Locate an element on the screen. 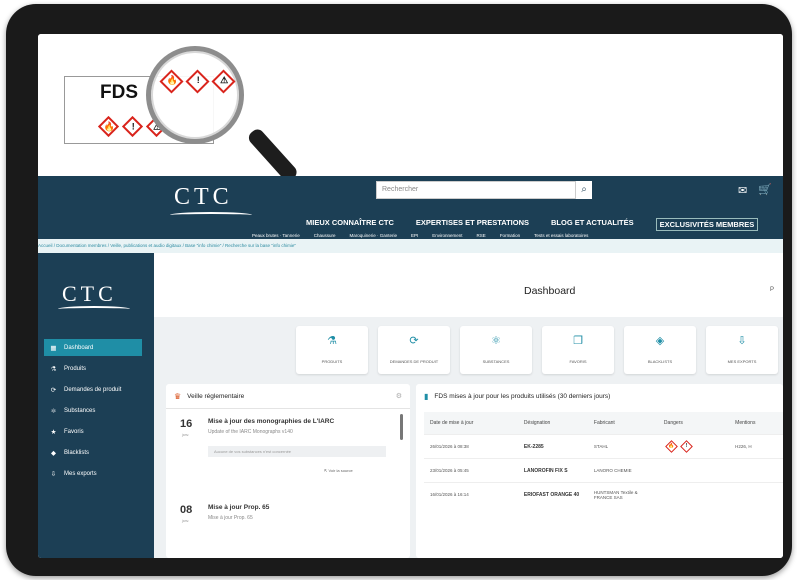 This screenshot has height=580, width=797. page-title: Dashboard is located at coordinates (550, 291).